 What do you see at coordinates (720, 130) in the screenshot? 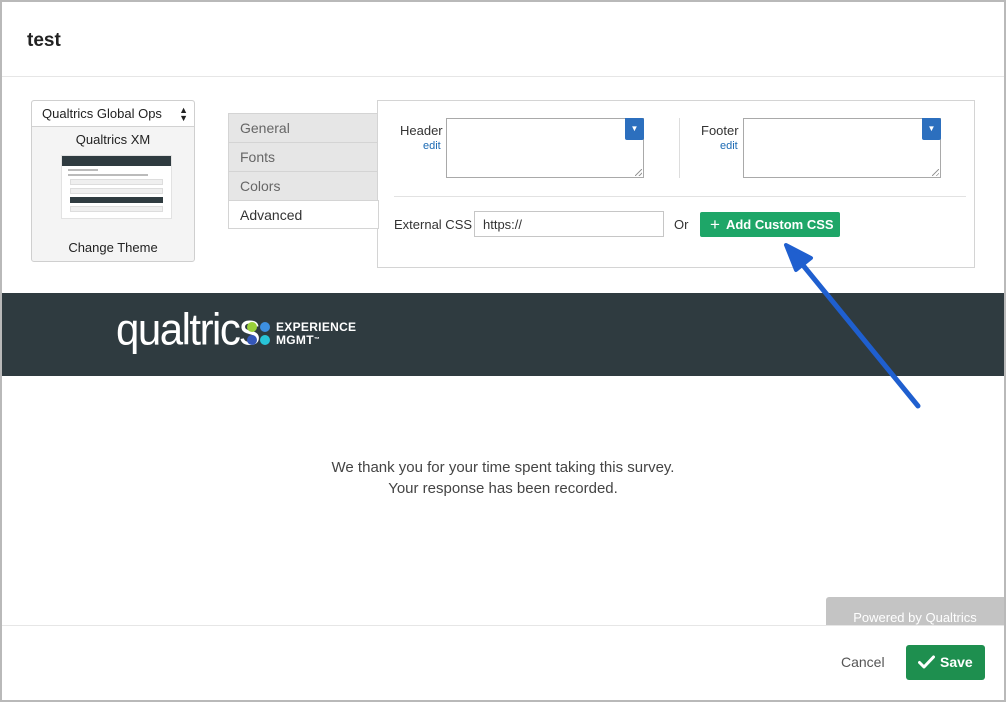
I see `footer-label: Footer` at bounding box center [720, 130].